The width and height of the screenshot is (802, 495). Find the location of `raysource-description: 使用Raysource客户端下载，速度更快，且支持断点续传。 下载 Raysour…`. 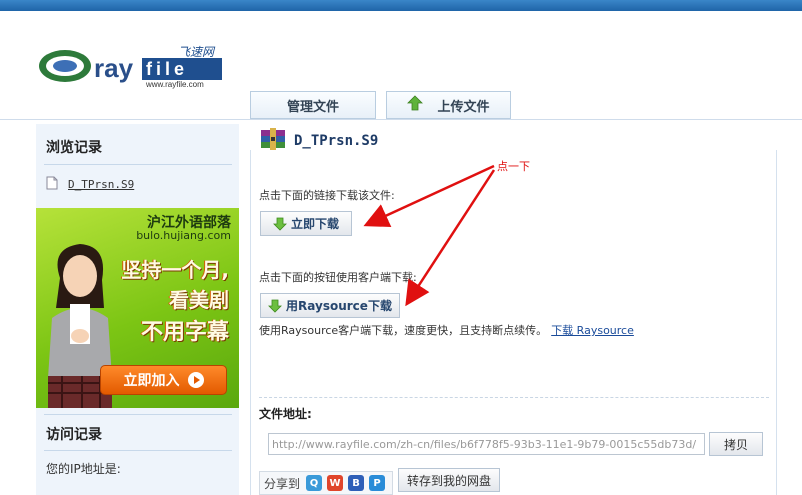

raysource-description: 使用Raysource客户端下载，速度更快，且支持断点续传。 下载 Raysour… is located at coordinates (446, 330).